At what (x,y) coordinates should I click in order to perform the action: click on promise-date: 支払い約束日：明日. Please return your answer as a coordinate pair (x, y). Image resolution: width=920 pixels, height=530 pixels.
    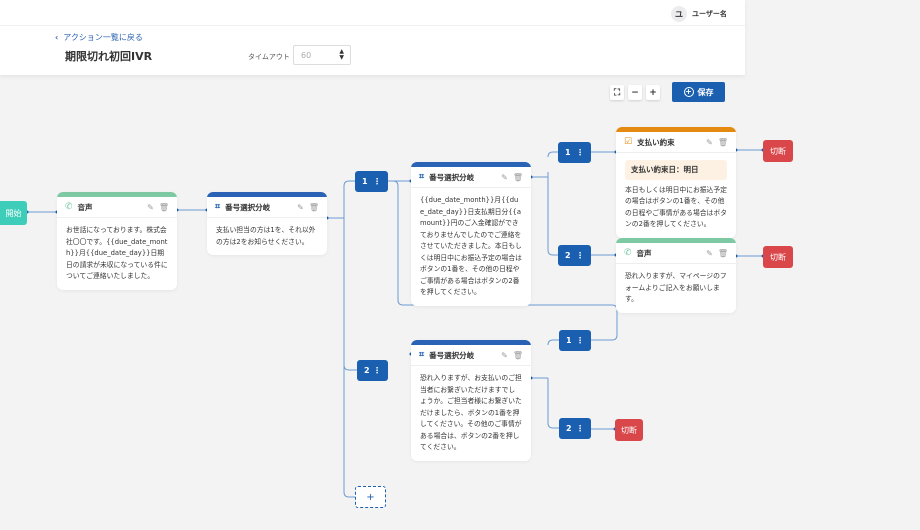
    Looking at the image, I should click on (676, 170).